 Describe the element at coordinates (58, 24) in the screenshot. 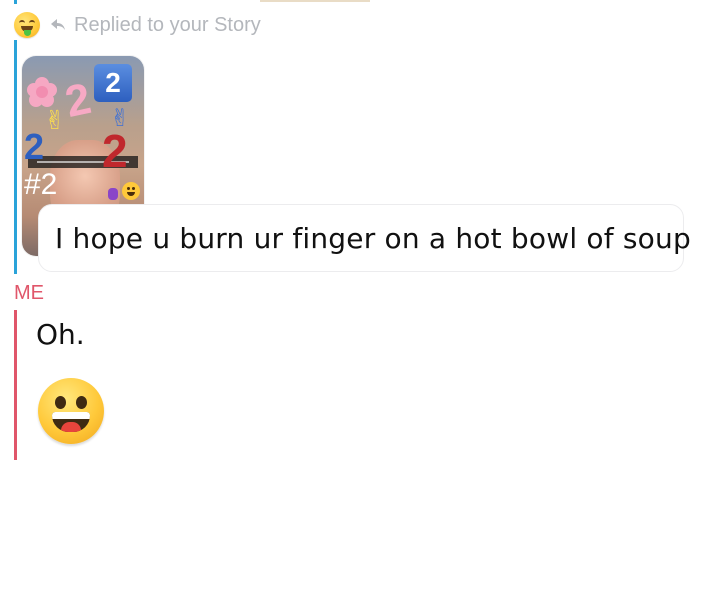

I see `reply-arrow-icon` at that location.